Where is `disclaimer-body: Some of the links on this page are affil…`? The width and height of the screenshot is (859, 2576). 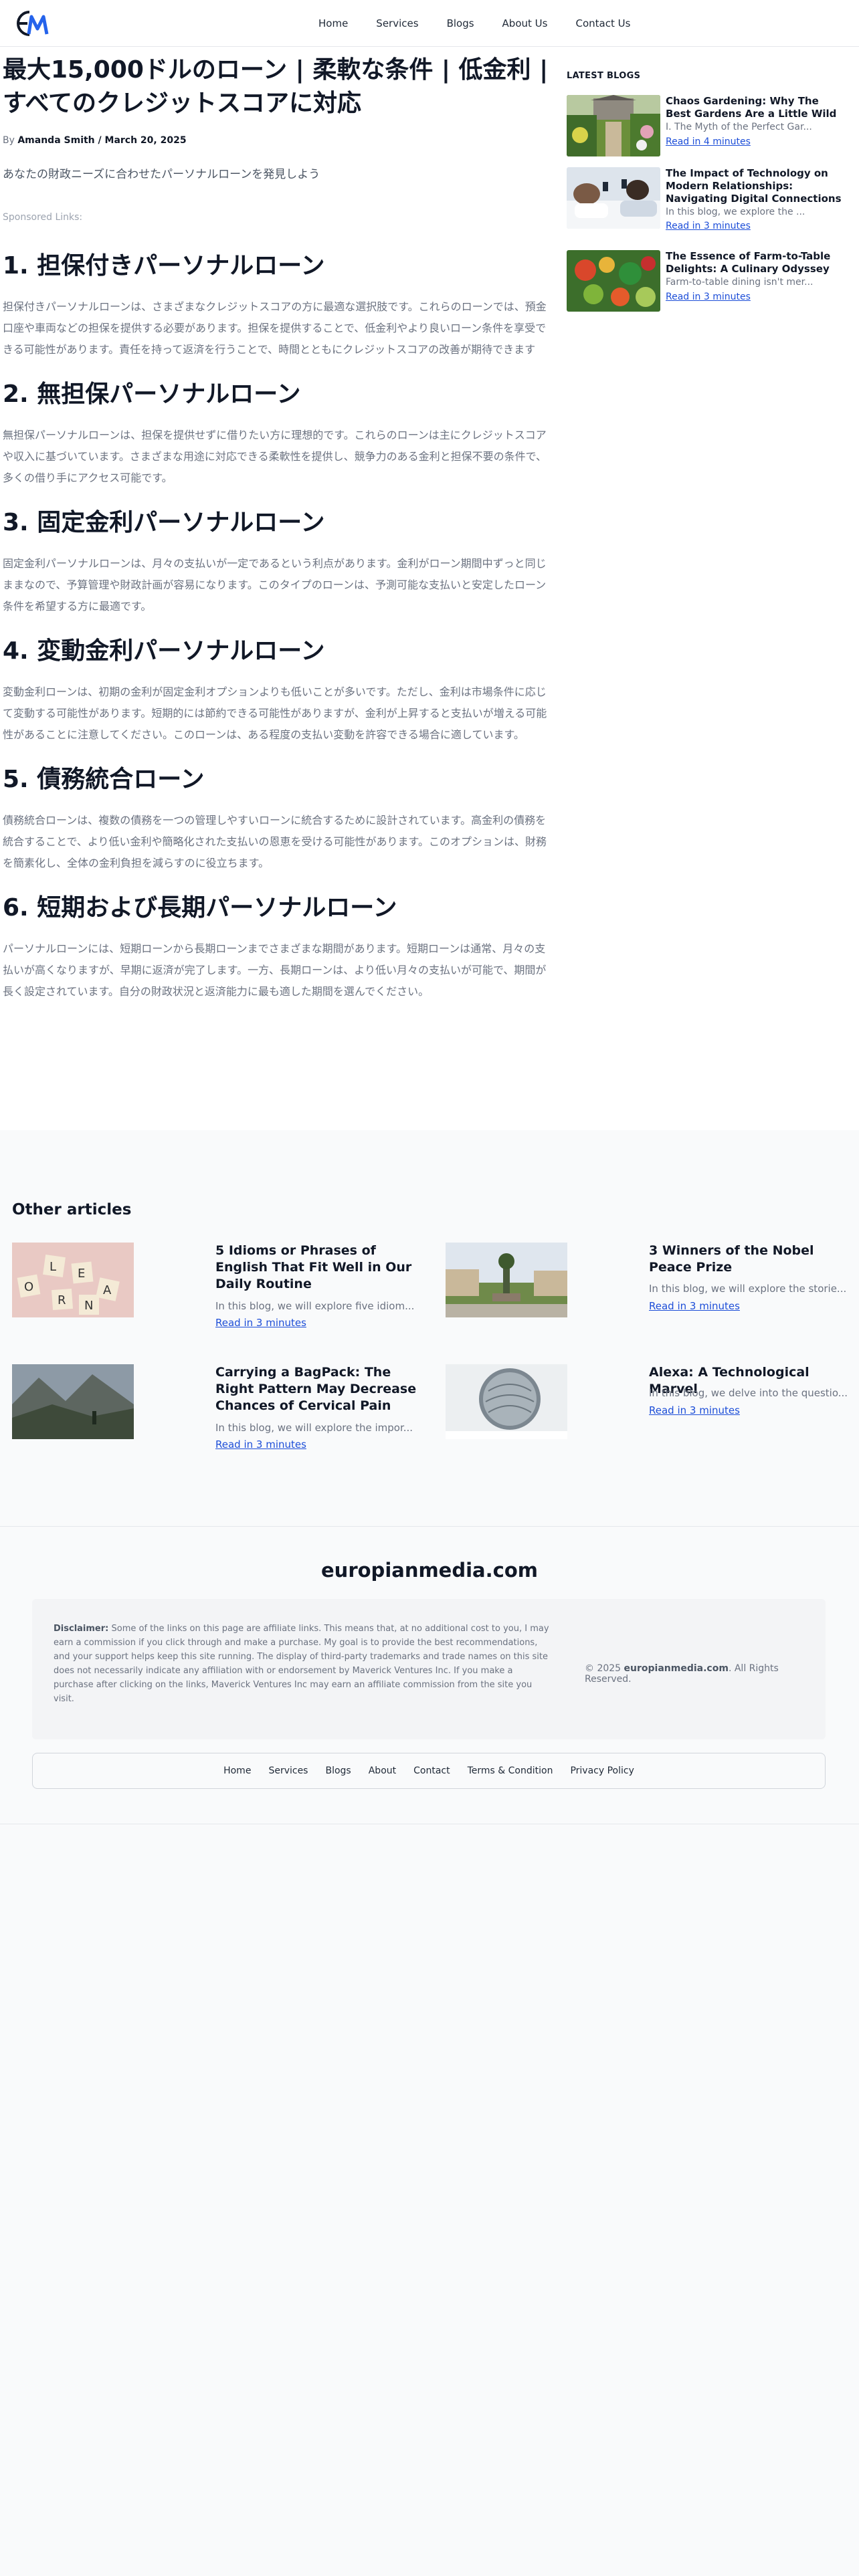 disclaimer-body: Some of the links on this page are affil… is located at coordinates (301, 1664).